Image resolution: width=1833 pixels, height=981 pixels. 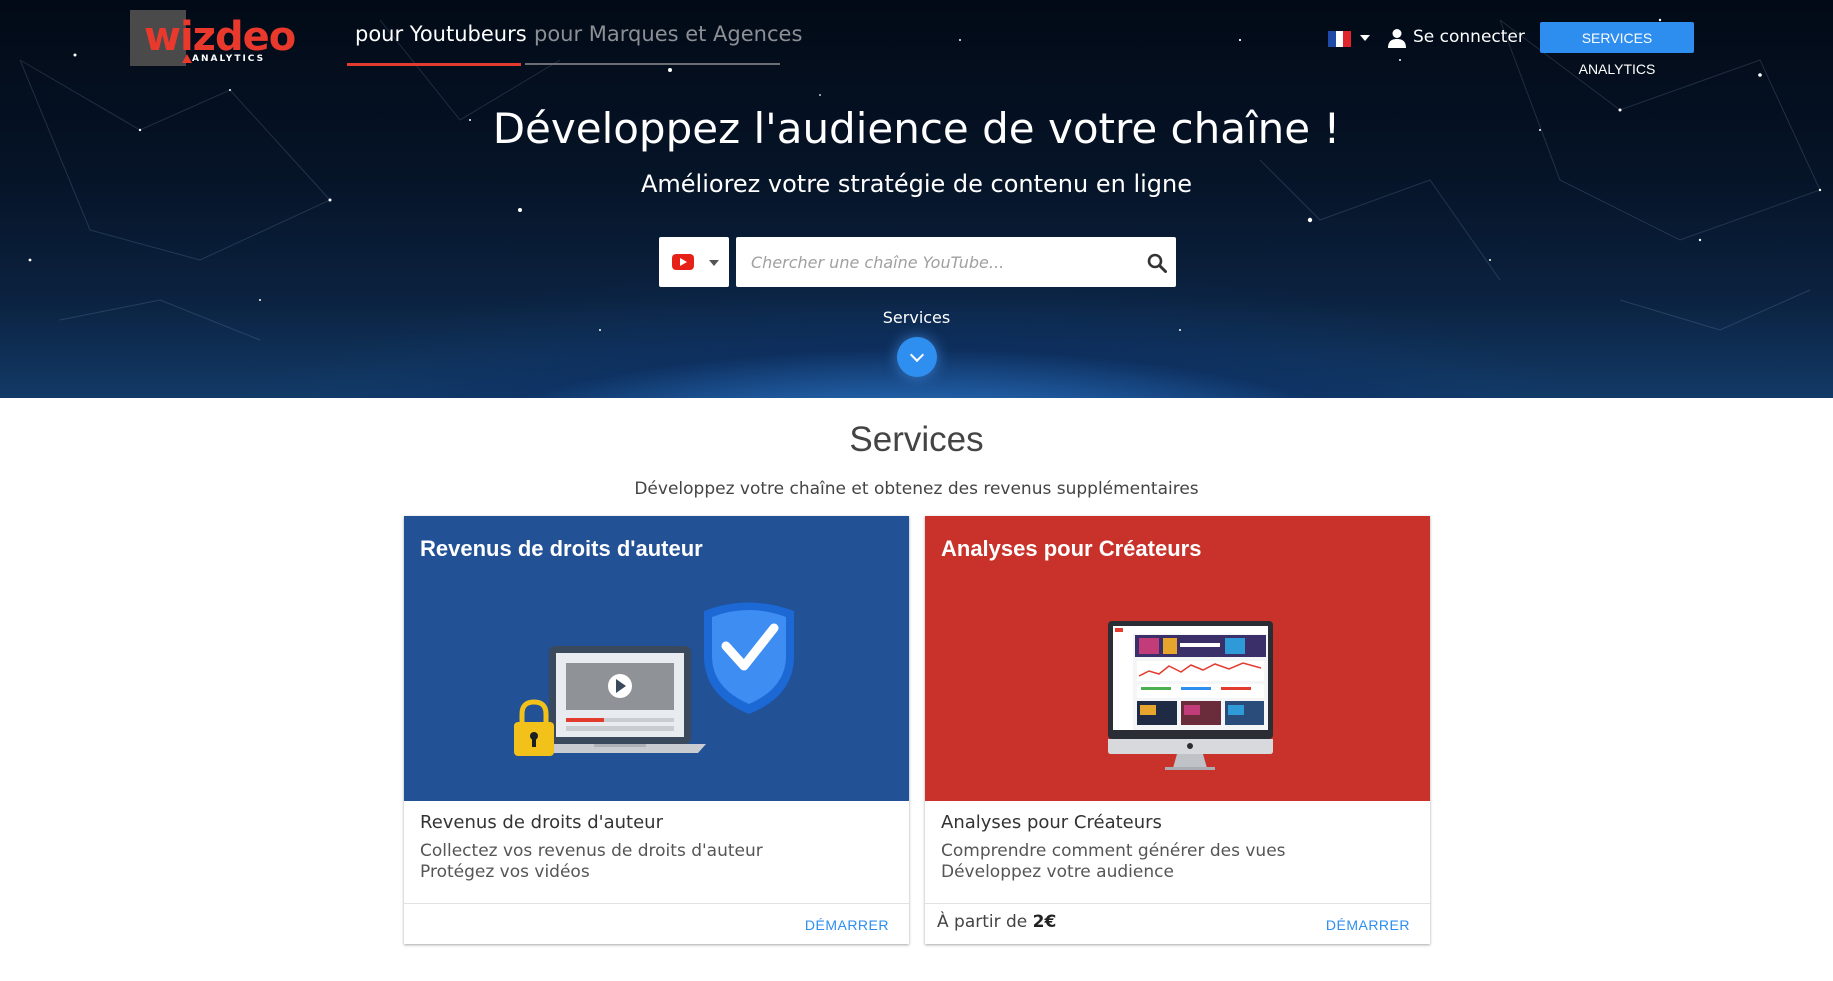 I want to click on tab-inactive-indicator, so click(x=652, y=64).